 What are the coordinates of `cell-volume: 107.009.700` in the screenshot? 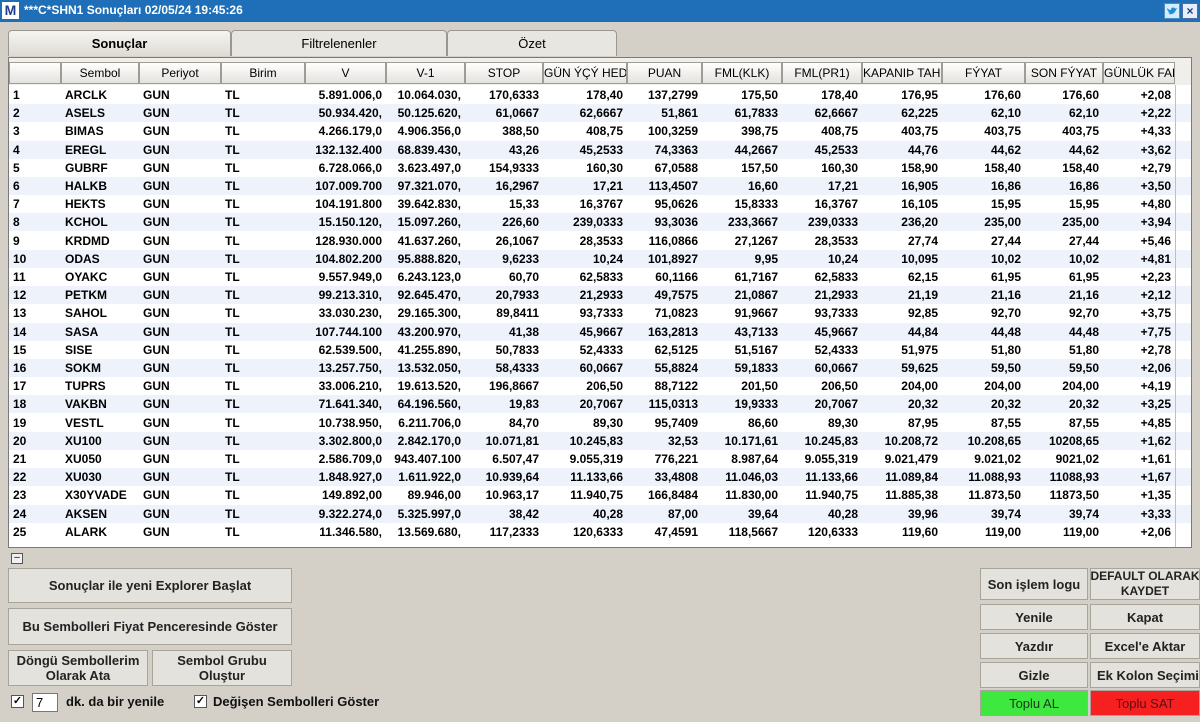 It's located at (348, 186).